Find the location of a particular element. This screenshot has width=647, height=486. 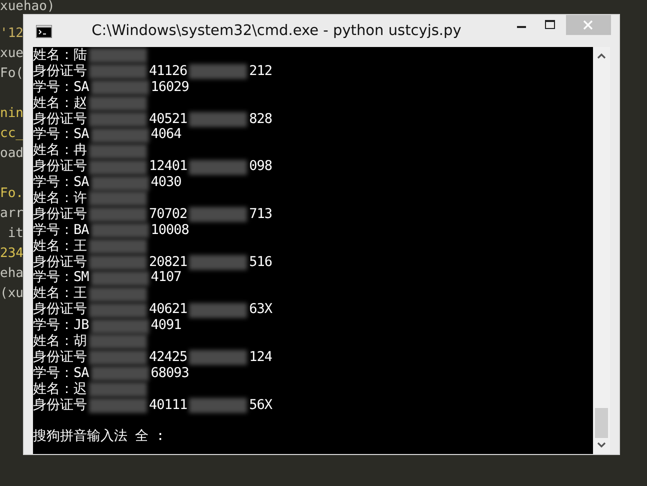

console-text: 68093 is located at coordinates (169, 374).